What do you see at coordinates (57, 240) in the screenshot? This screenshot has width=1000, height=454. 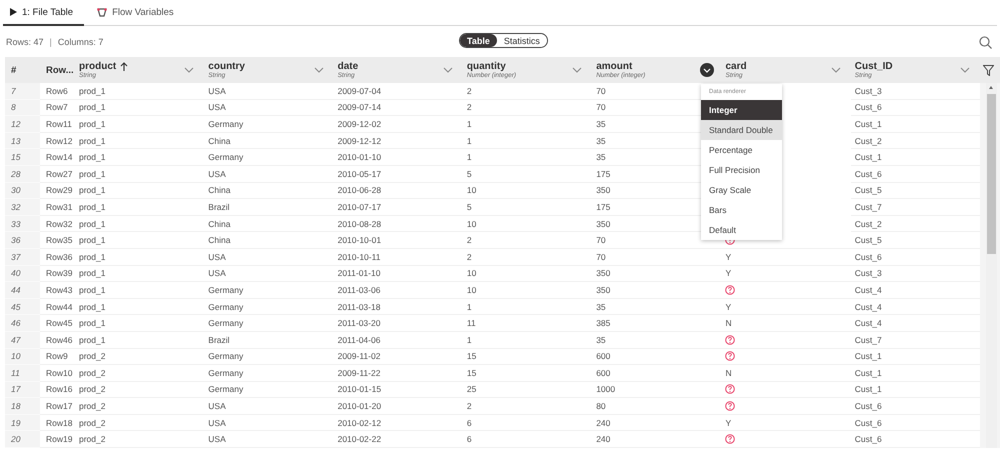 I see `row-id-cell: Row35` at bounding box center [57, 240].